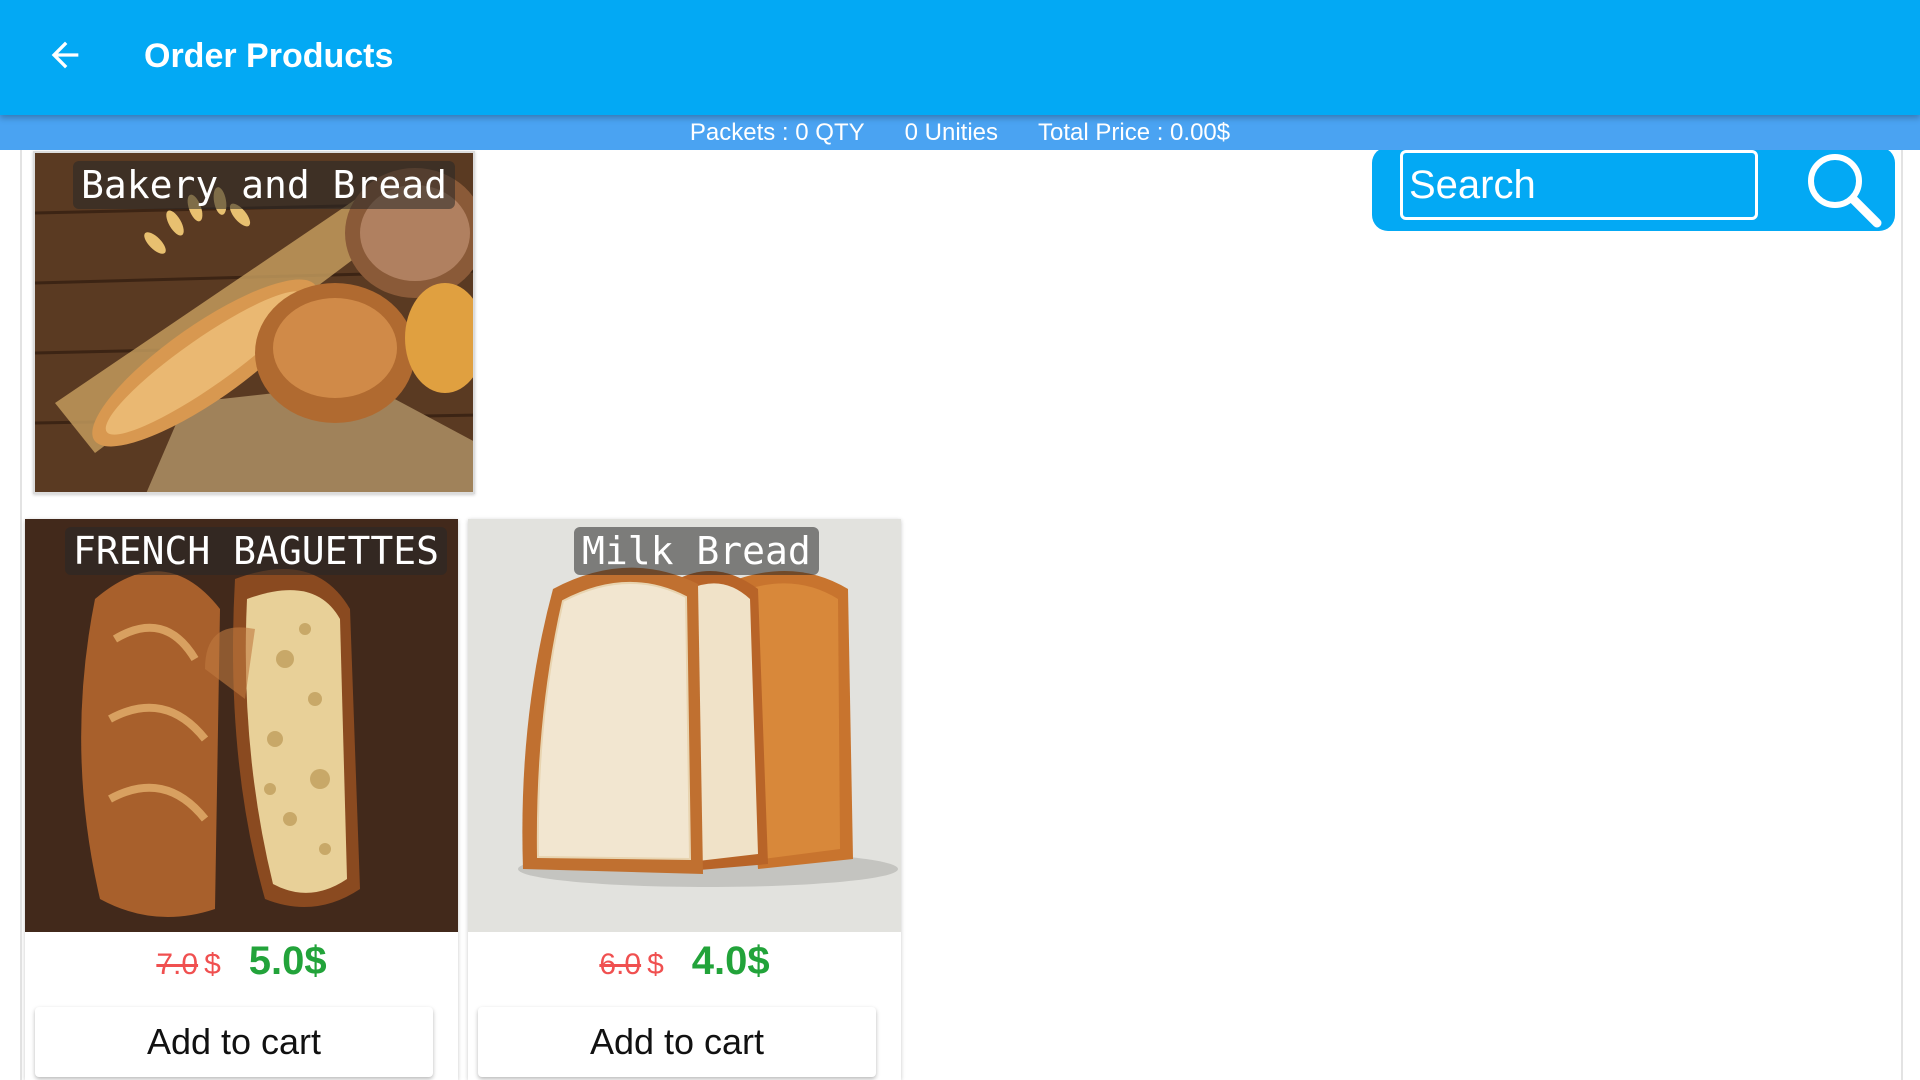 This screenshot has height=1080, width=1920. I want to click on page-title: Order Products, so click(269, 56).